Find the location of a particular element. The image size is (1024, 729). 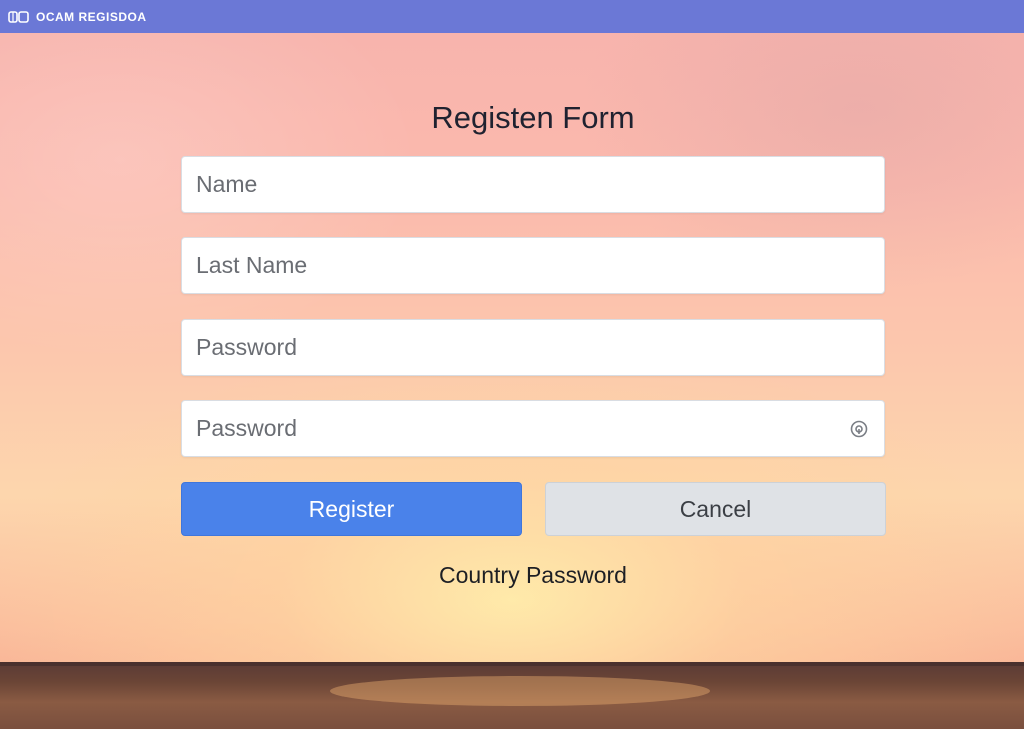

confirm-password-field is located at coordinates (533, 428).